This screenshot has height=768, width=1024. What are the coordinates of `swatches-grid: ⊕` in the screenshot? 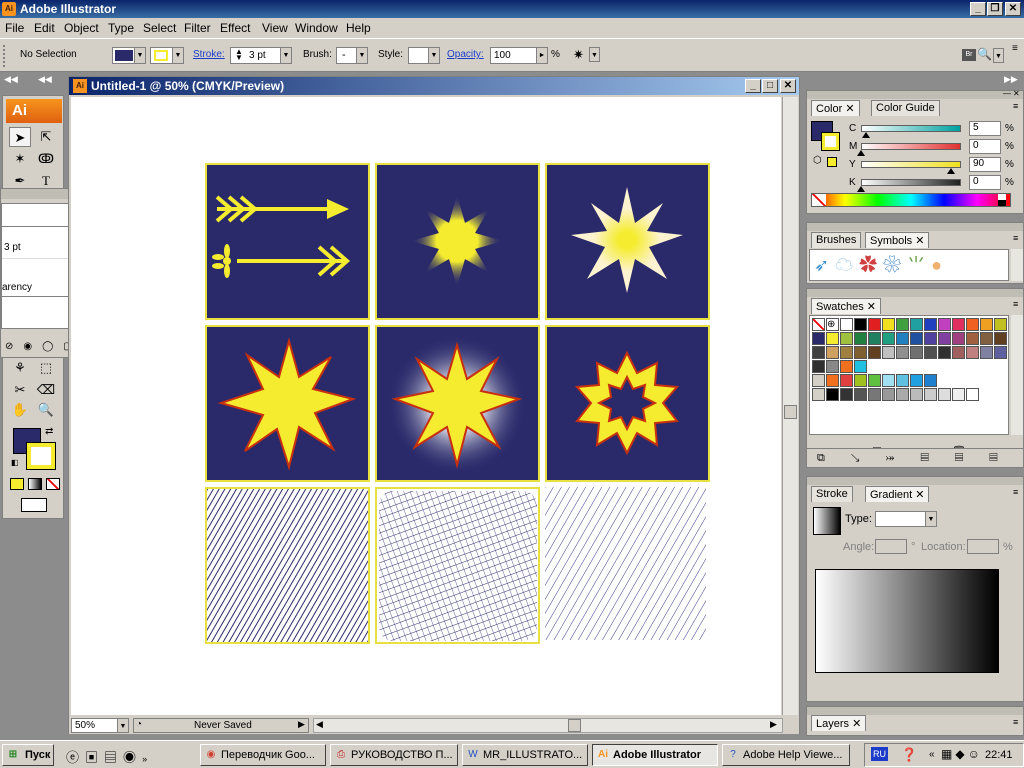 It's located at (909, 375).